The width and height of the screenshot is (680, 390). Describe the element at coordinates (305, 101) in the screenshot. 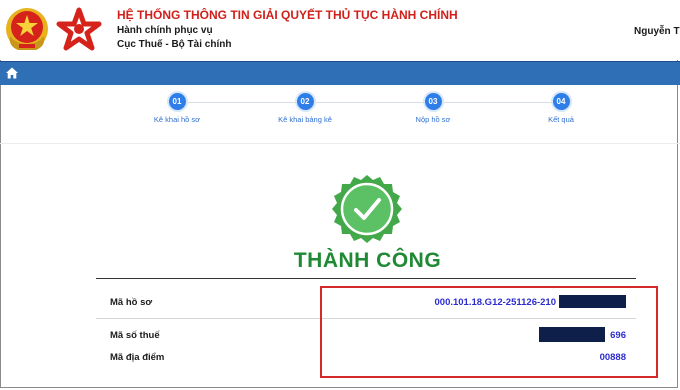

I see `step-number: 02` at that location.